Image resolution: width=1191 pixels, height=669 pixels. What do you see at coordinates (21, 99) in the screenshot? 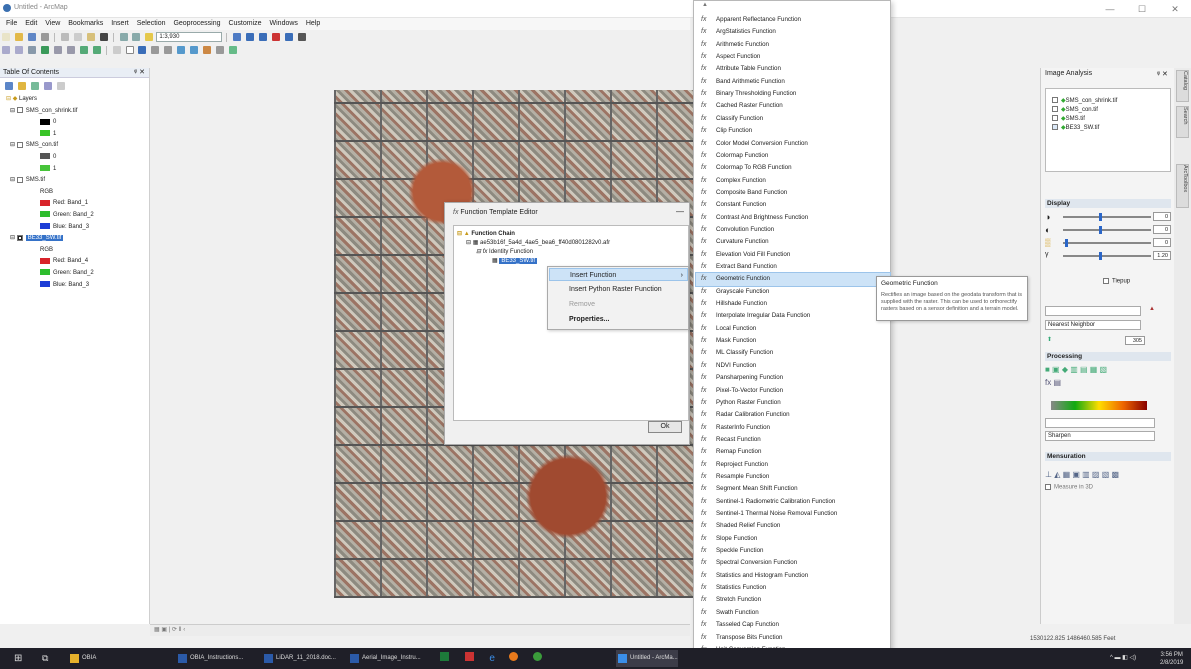
I see `toc-row: ⊟ ◆ Layers` at bounding box center [21, 99].